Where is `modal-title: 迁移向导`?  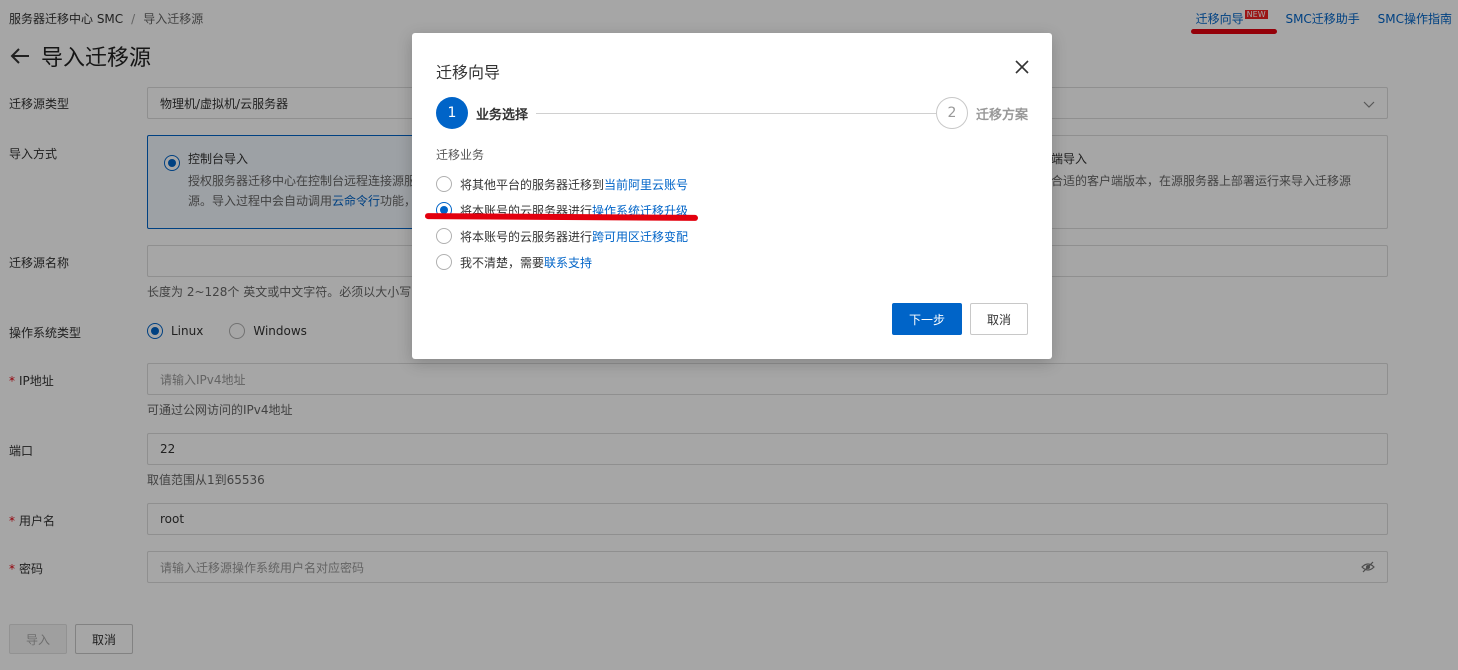
modal-title: 迁移向导 is located at coordinates (468, 72).